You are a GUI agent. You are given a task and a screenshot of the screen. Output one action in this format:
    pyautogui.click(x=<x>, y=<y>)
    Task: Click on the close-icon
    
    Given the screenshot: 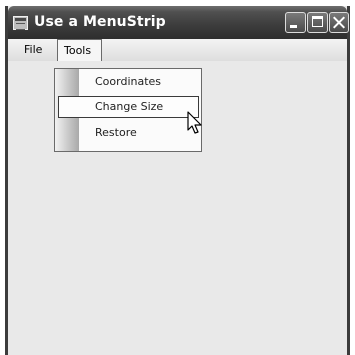 What is the action you would take?
    pyautogui.click(x=339, y=22)
    